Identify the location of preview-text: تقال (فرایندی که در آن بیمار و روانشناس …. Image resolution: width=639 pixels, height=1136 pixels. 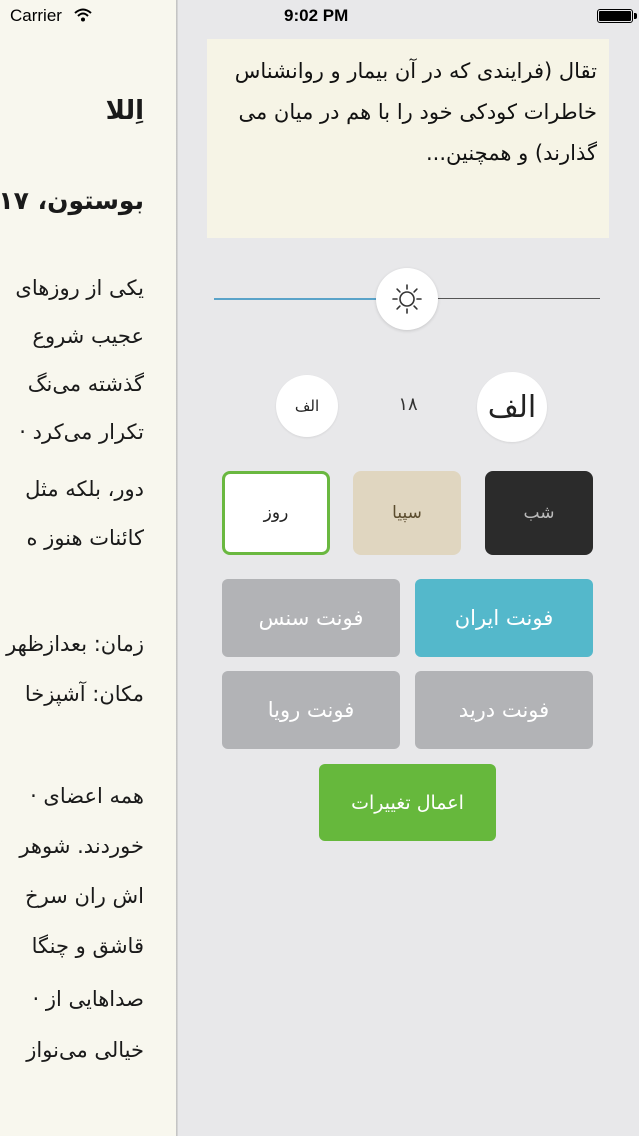
(408, 138).